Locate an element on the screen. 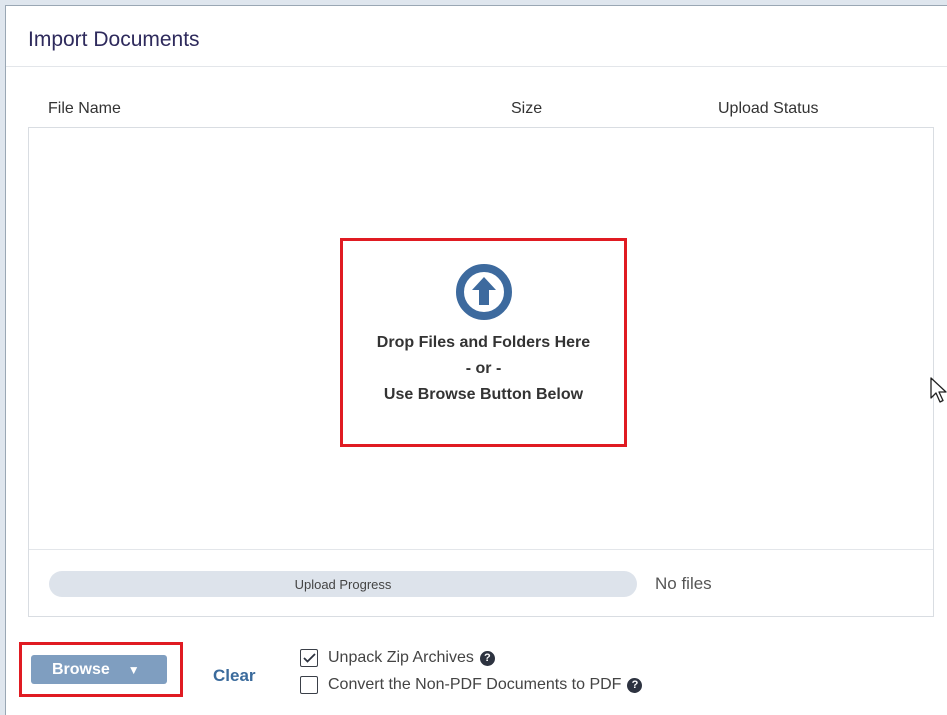 The width and height of the screenshot is (947, 715). drop-instruction-line-1: Drop Files and Folders Here is located at coordinates (483, 342).